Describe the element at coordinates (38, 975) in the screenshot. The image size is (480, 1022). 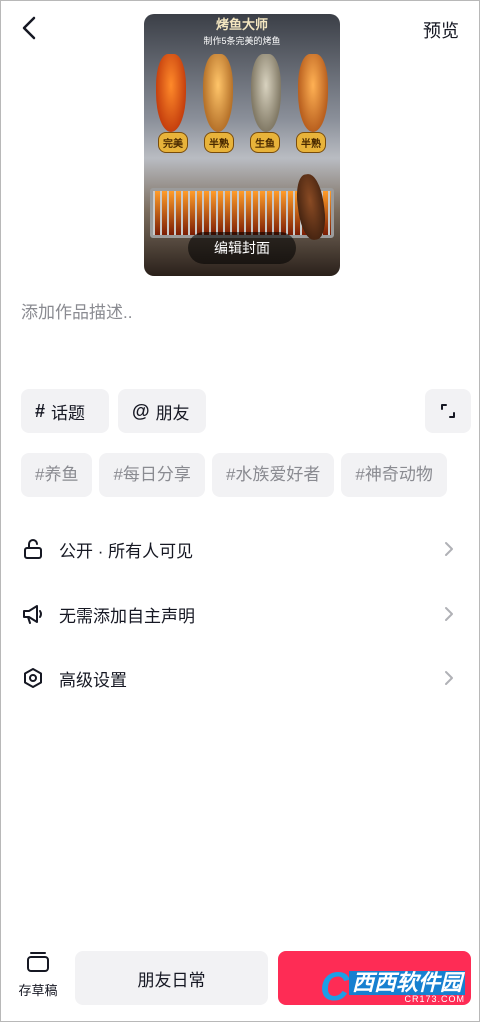
I see `save-draft-button: 存草稿` at that location.